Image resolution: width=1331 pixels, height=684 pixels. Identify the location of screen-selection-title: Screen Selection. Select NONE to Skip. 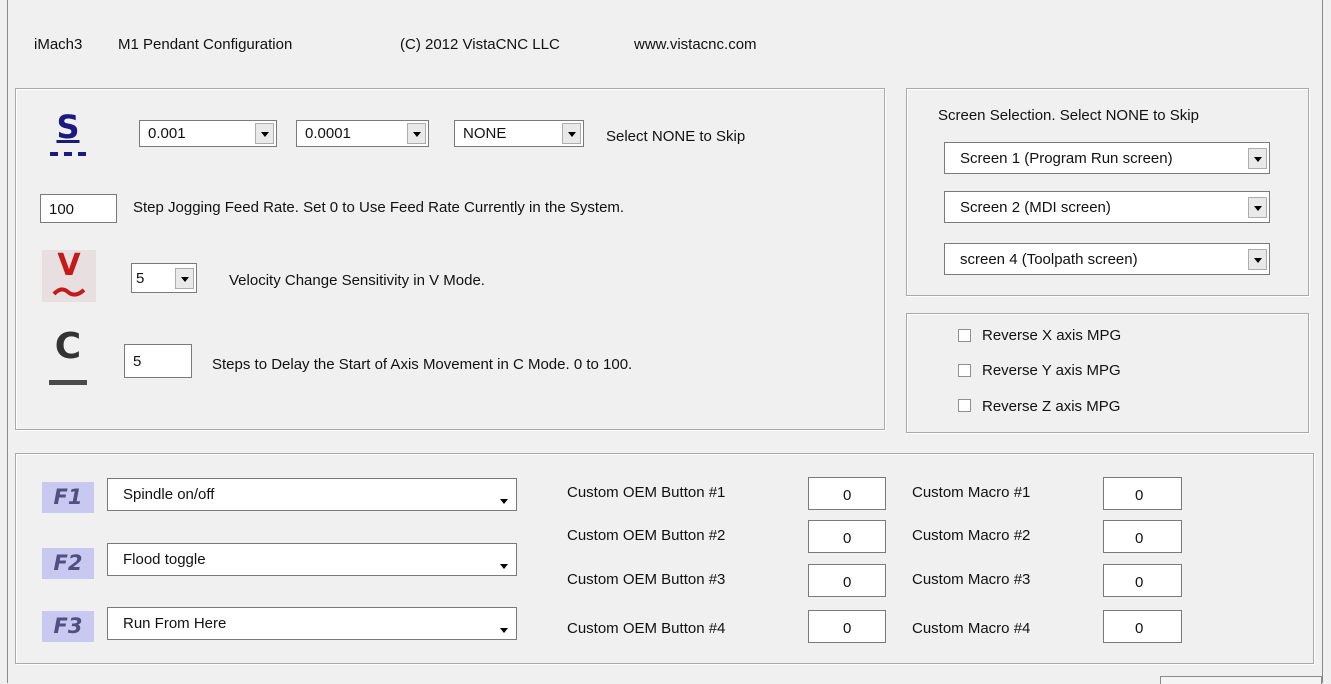
(1068, 115).